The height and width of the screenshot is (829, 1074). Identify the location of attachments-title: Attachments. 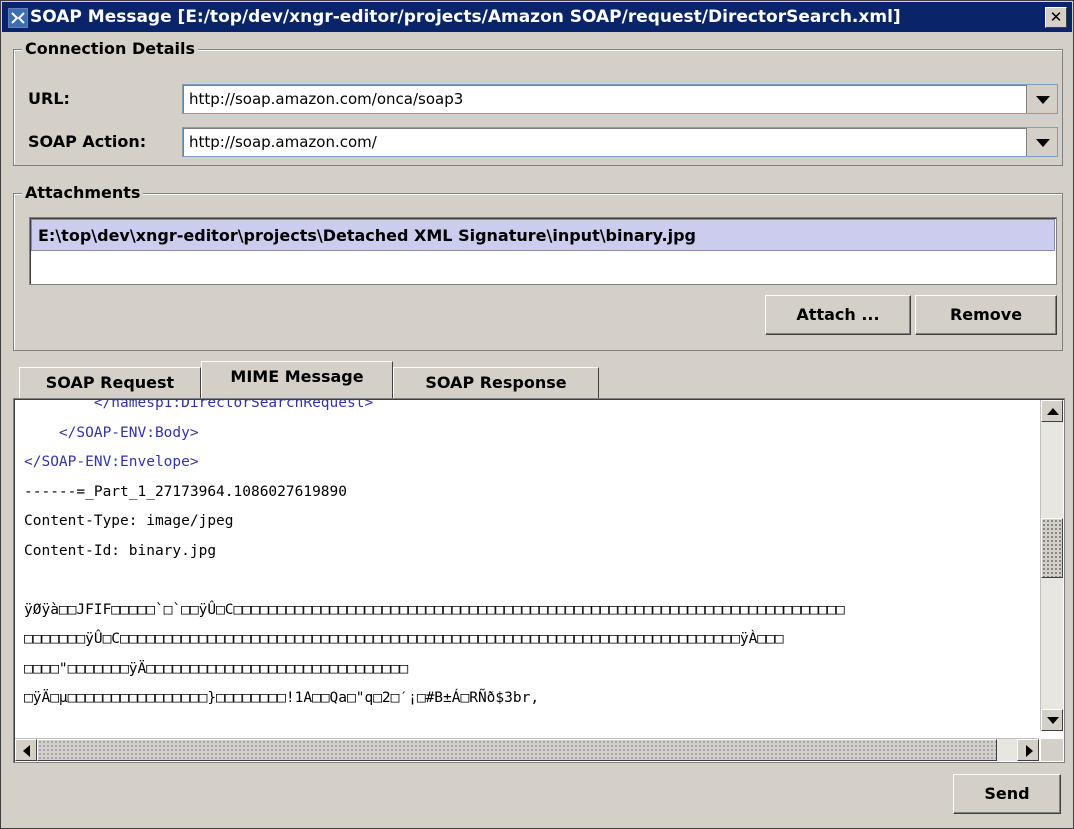
(83, 192).